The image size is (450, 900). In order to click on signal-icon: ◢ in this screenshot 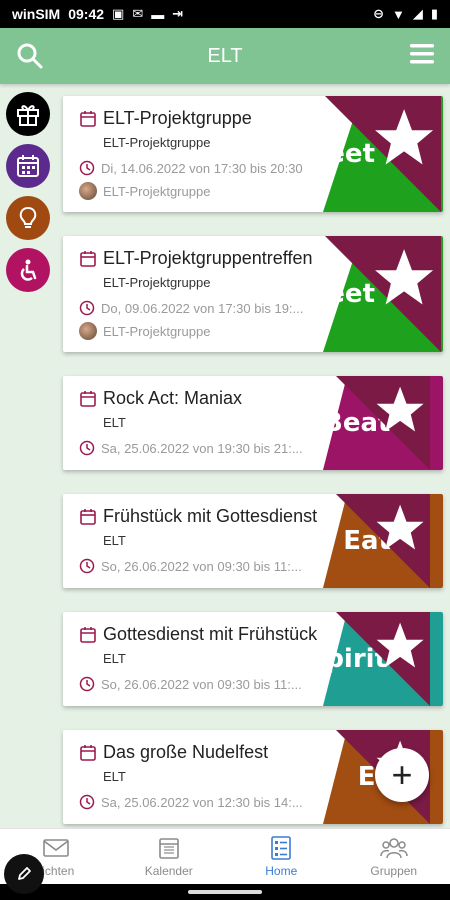, I will do `click(417, 13)`.